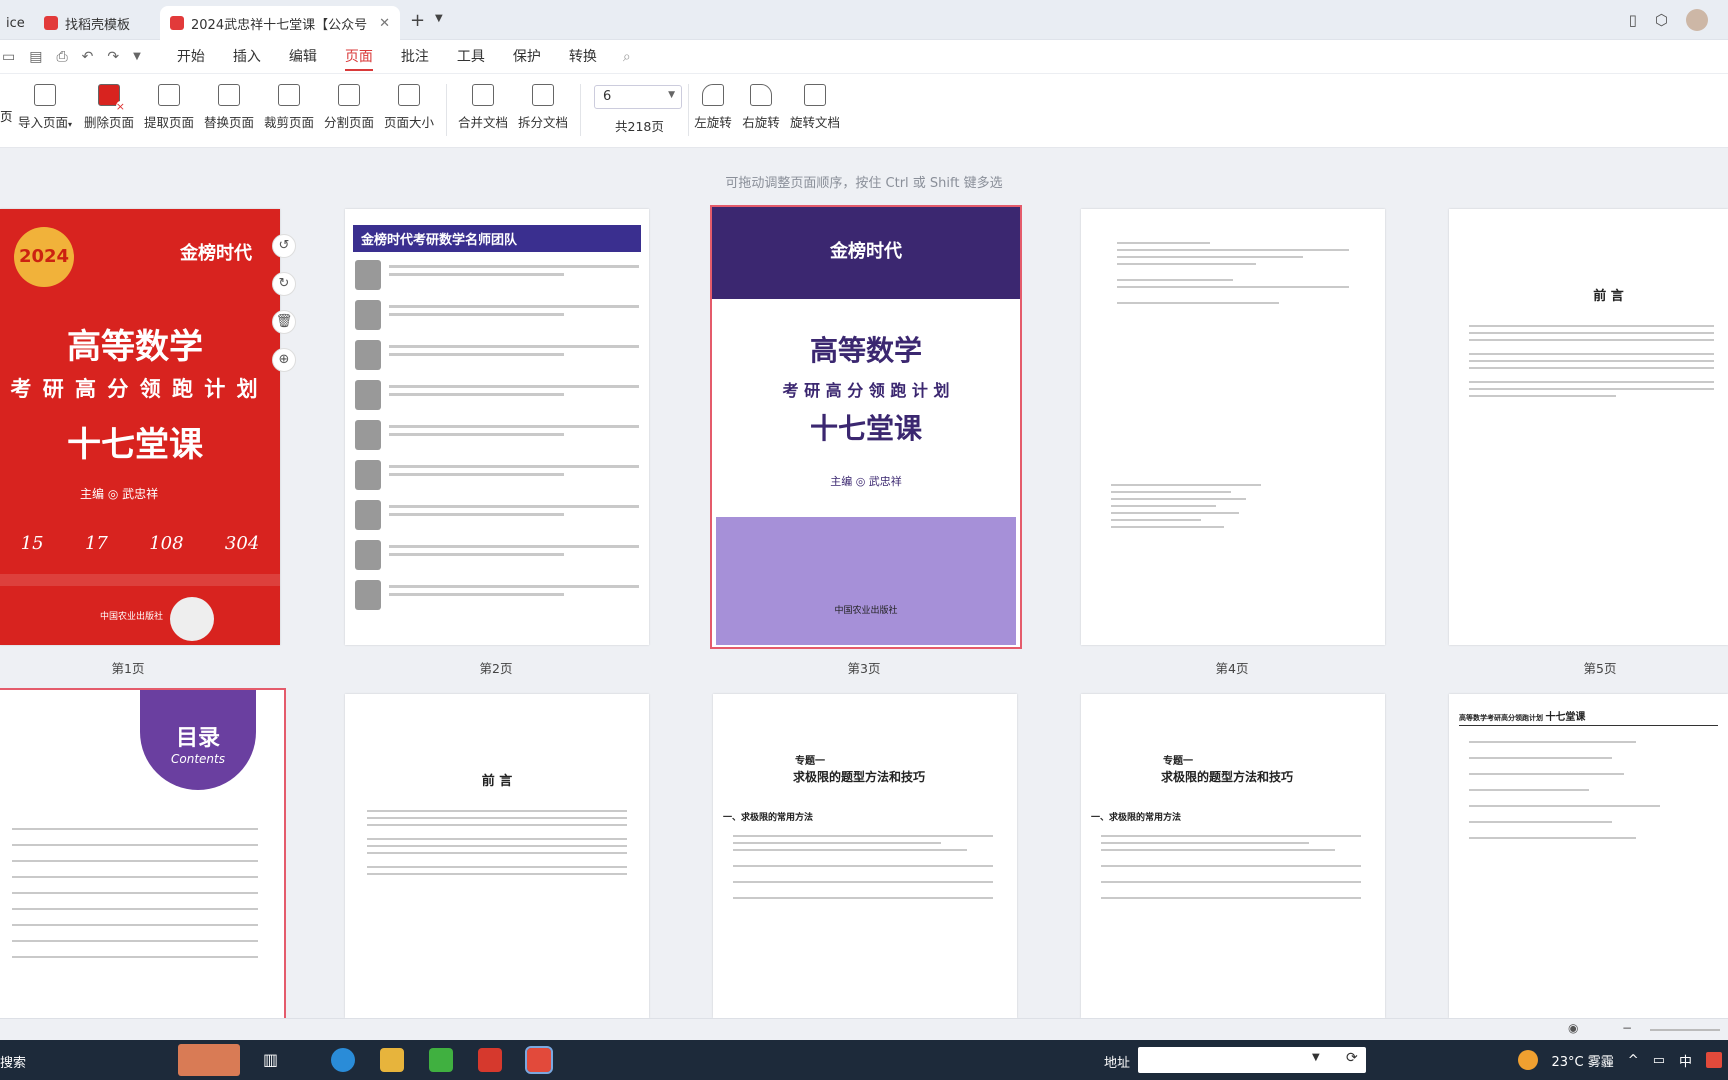  Describe the element at coordinates (169, 107) in the screenshot. I see `extract-page-button: 提取页面` at that location.